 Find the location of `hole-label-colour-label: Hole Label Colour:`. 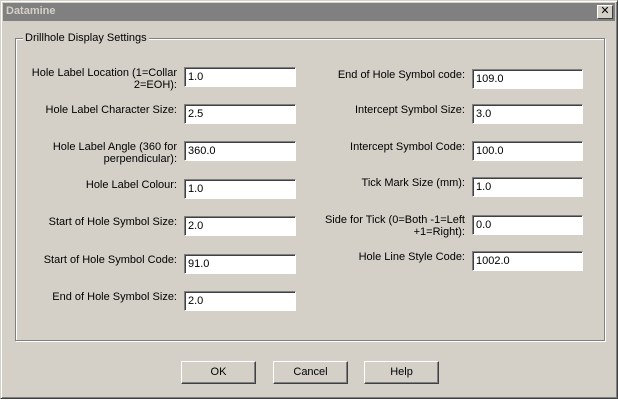

hole-label-colour-label: Hole Label Colour: is located at coordinates (131, 185).